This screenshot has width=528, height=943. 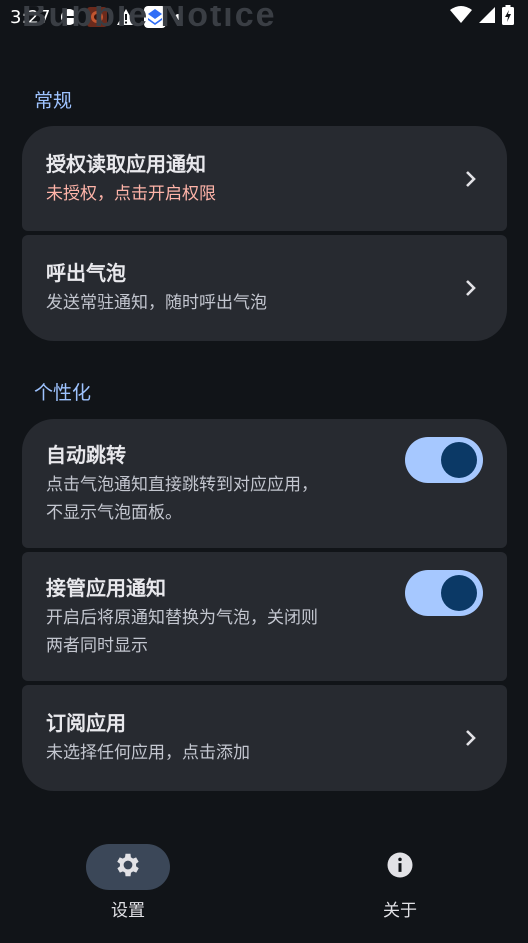 I want to click on item-subtitle: 未选择任何应用，点击添加, so click(x=148, y=753).